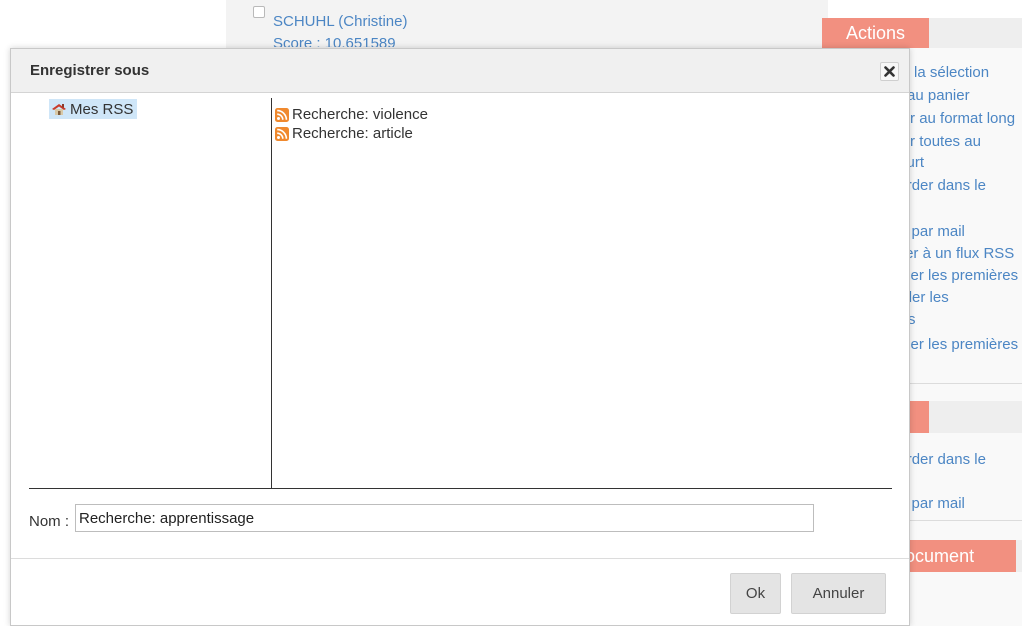 This screenshot has height=626, width=1022. Describe the element at coordinates (460, 71) in the screenshot. I see `dialog-titlebar: Enregistrer sous` at that location.